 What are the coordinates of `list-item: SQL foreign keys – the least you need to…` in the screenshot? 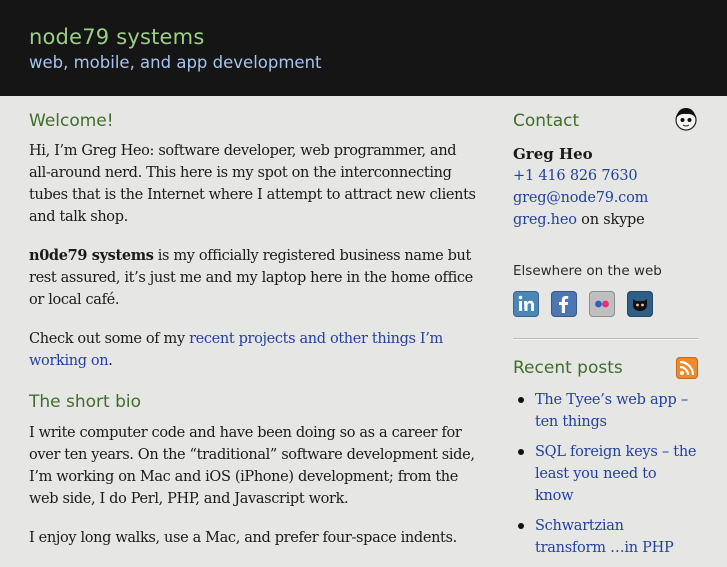 It's located at (605, 474).